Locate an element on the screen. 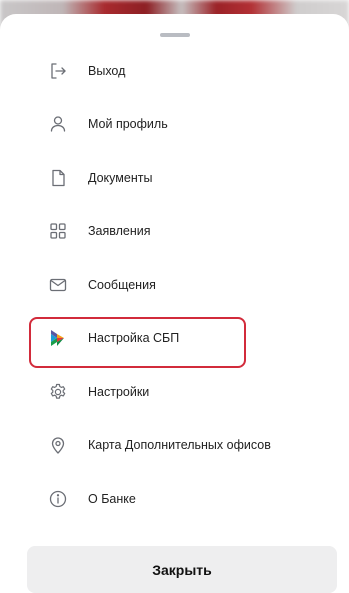 This screenshot has width=349, height=593. menu-item-label: Выход is located at coordinates (107, 70).